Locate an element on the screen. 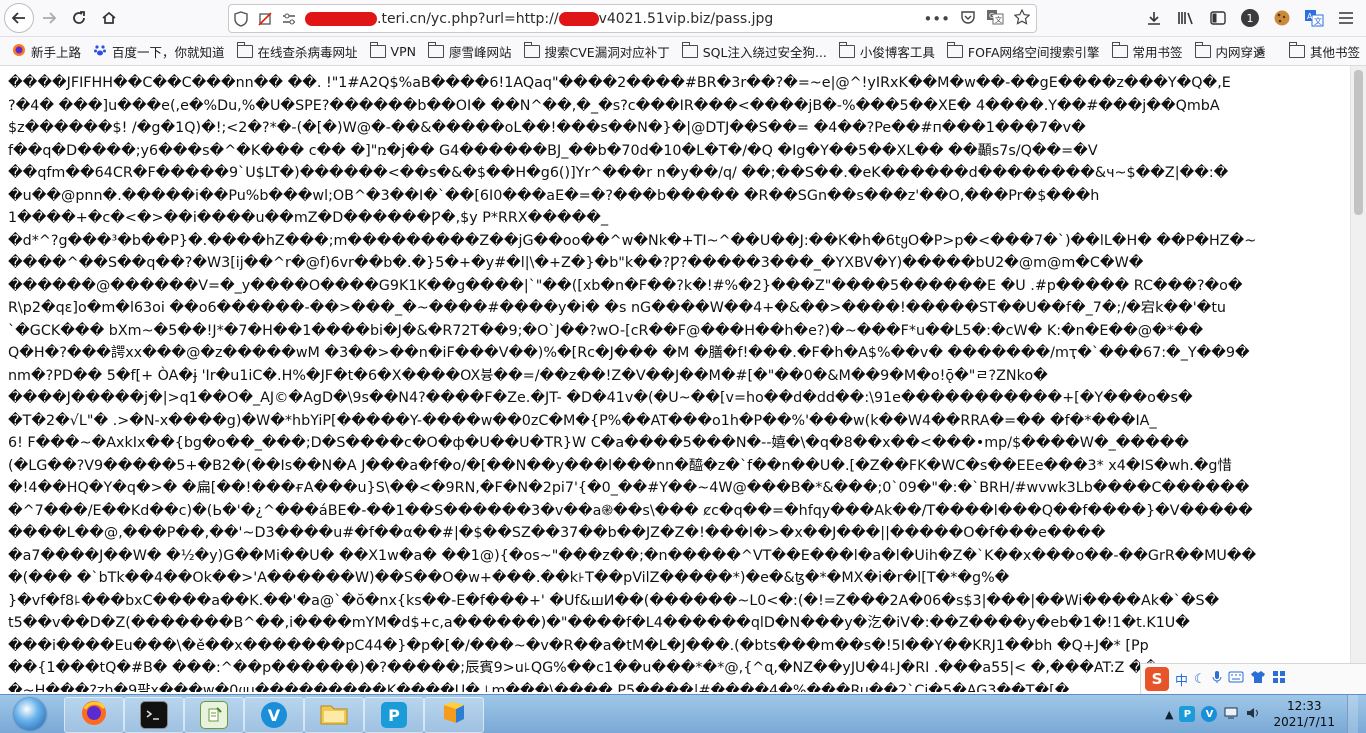 Image resolution: width=1366 pixels, height=733 pixels. reload-icon is located at coordinates (79, 18).